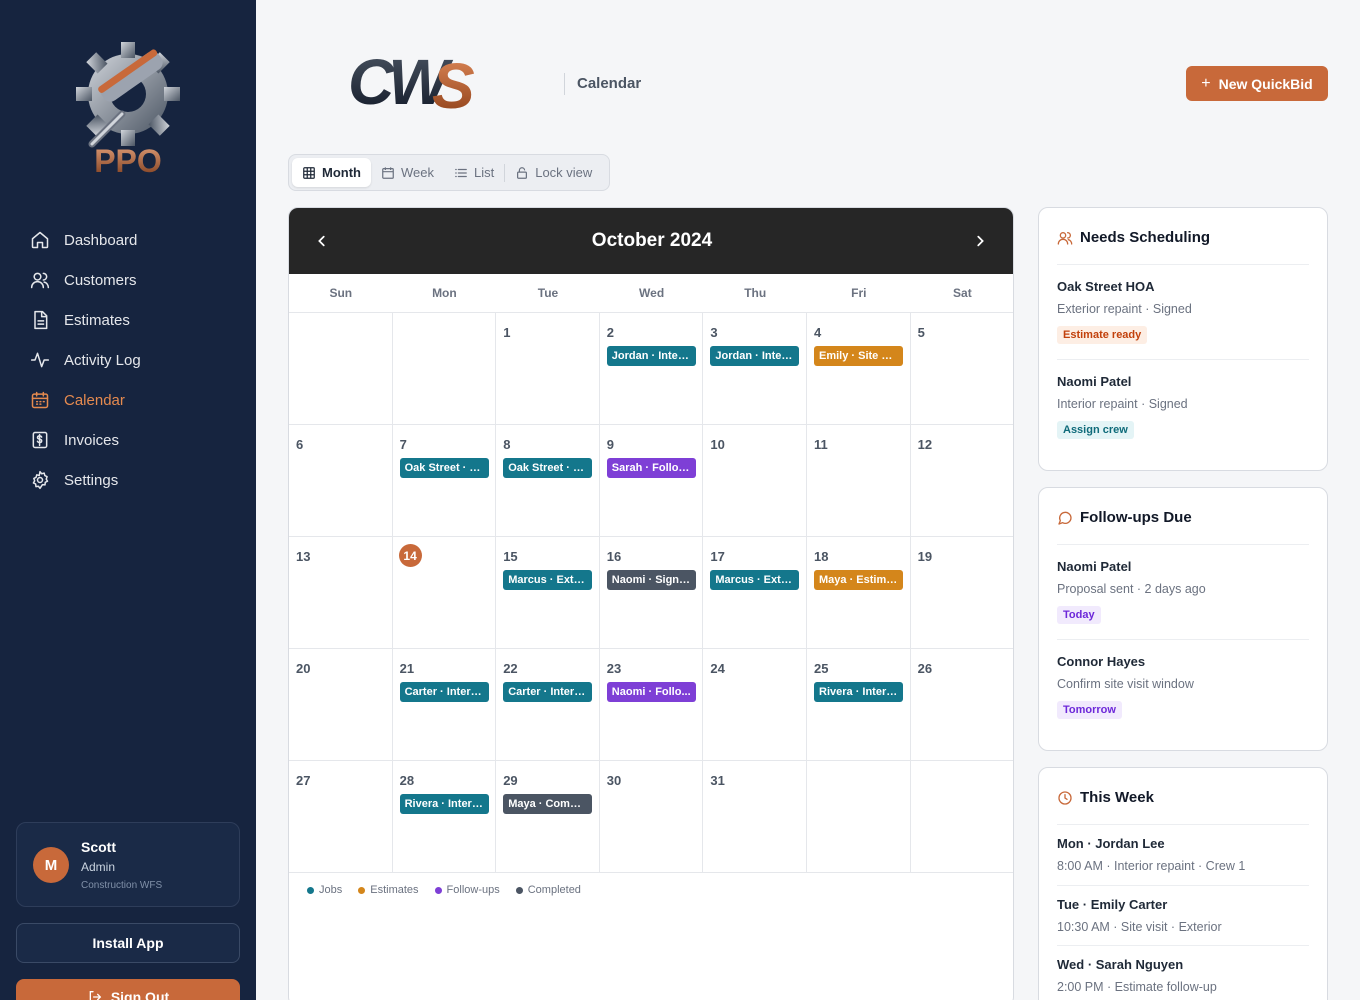  Describe the element at coordinates (553, 172) in the screenshot. I see `lock-view-toggle: Lock view` at that location.